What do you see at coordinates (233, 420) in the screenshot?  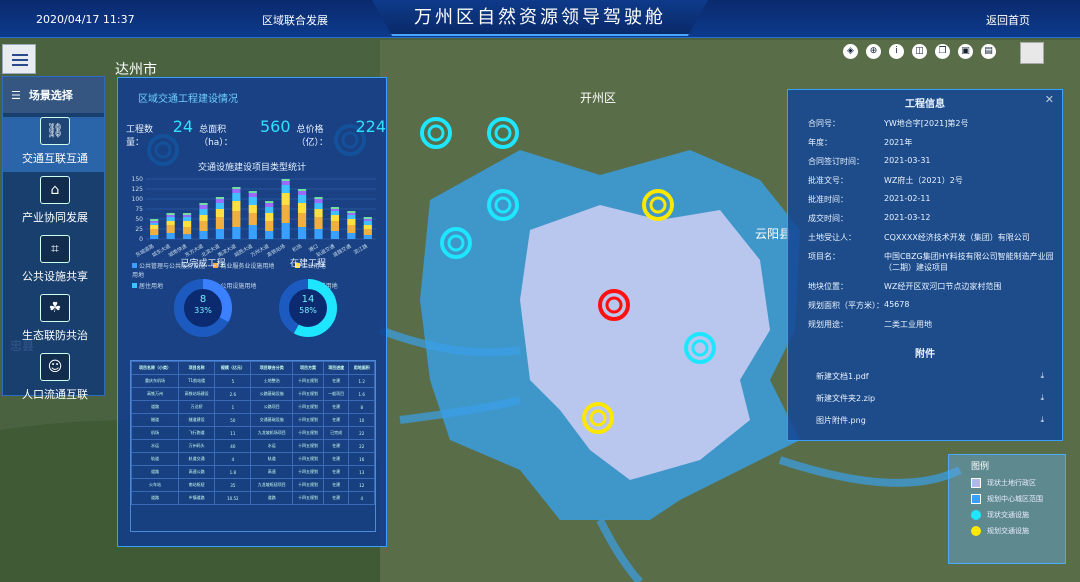 I see `table-cell: 50` at bounding box center [233, 420].